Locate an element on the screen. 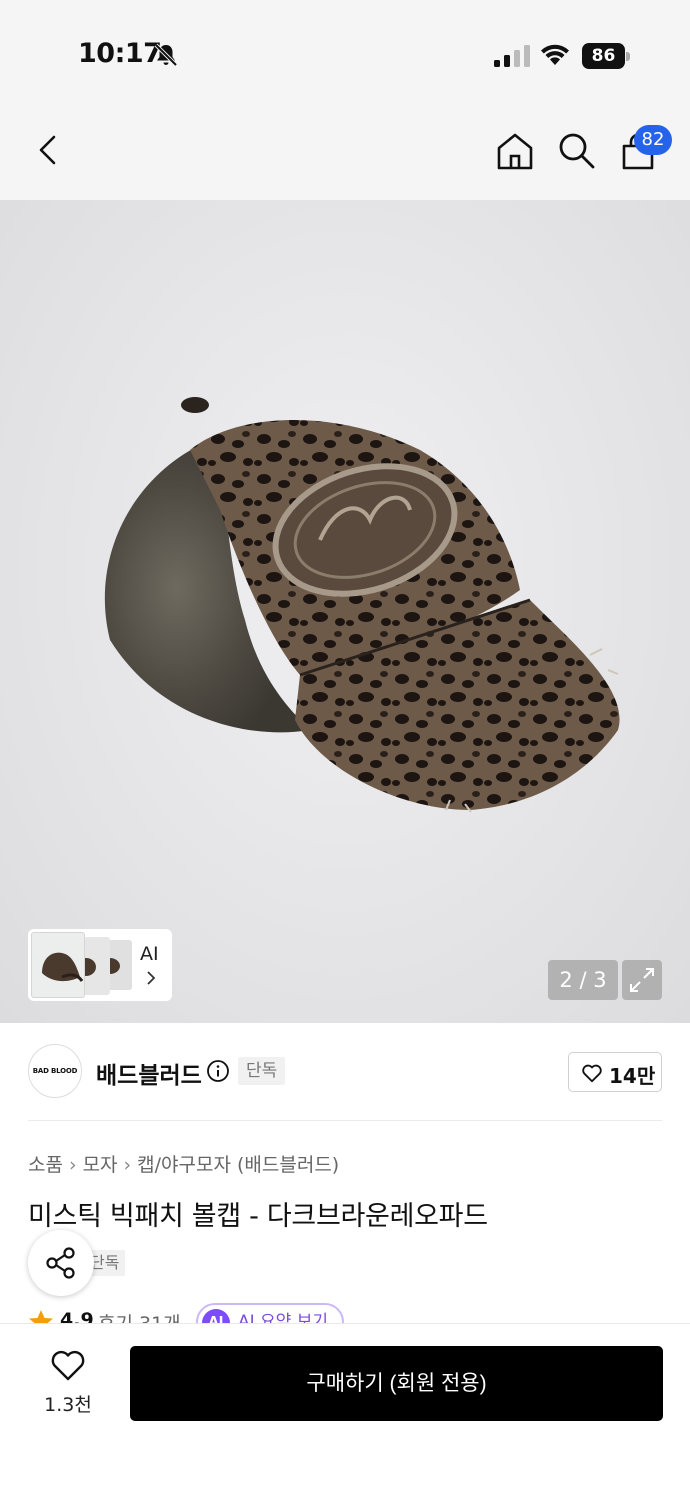 The height and width of the screenshot is (1500, 690). info-icon is located at coordinates (218, 1071).